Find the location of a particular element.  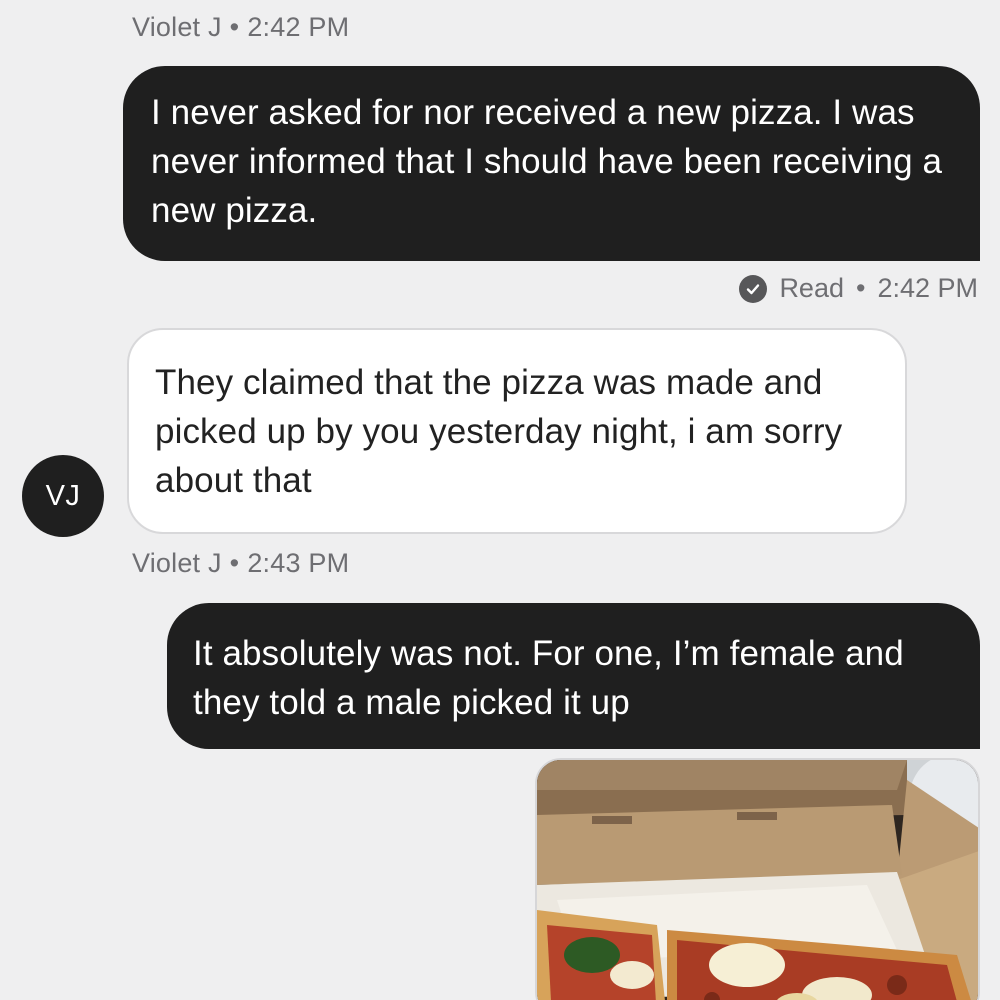

read-time: 2:42 PM is located at coordinates (927, 288).